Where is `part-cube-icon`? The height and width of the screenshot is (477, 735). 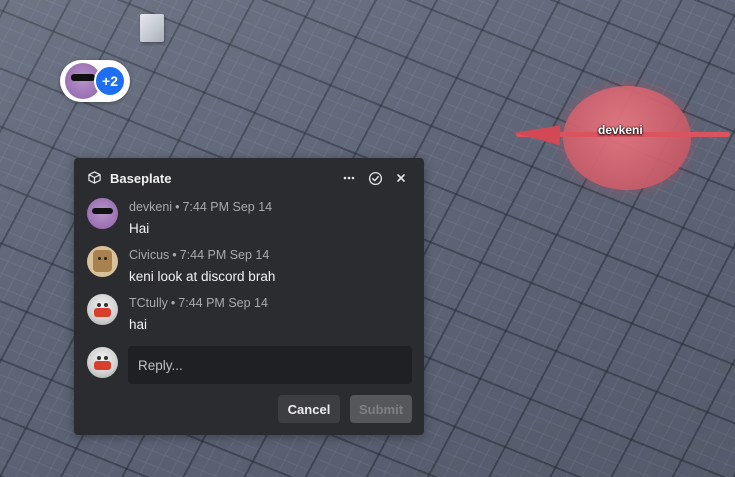 part-cube-icon is located at coordinates (94, 177).